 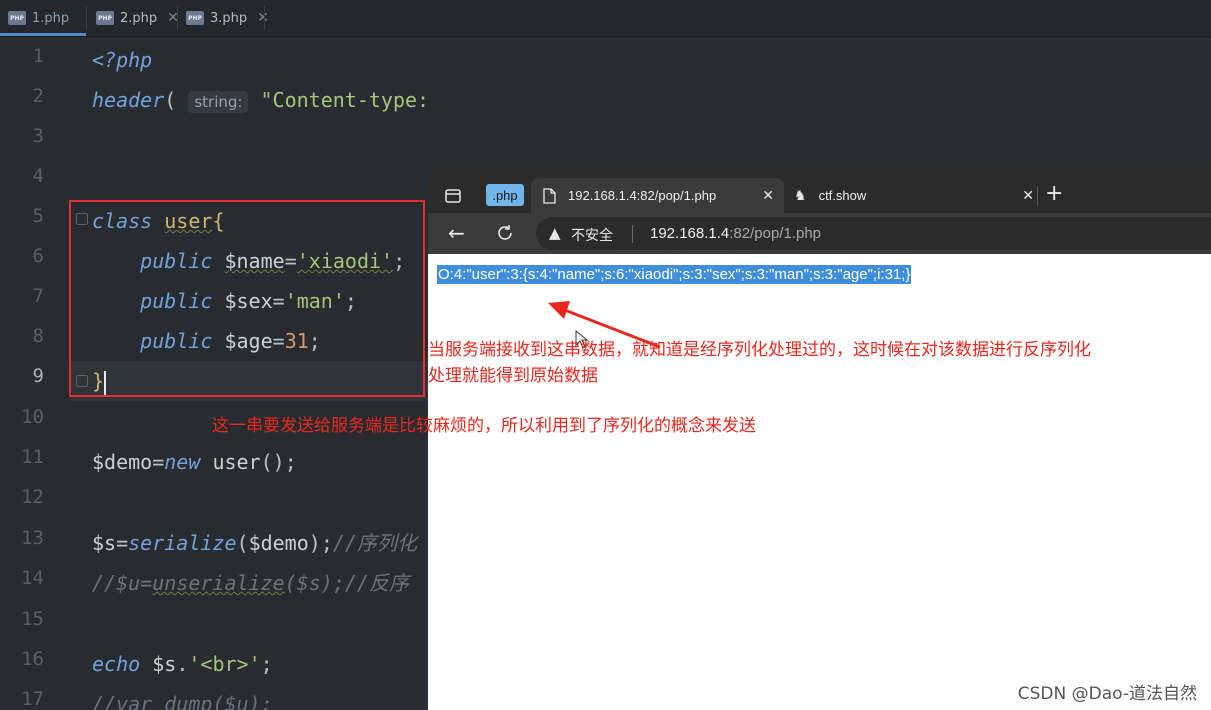 I want to click on active-tab-indicator, so click(x=43, y=34).